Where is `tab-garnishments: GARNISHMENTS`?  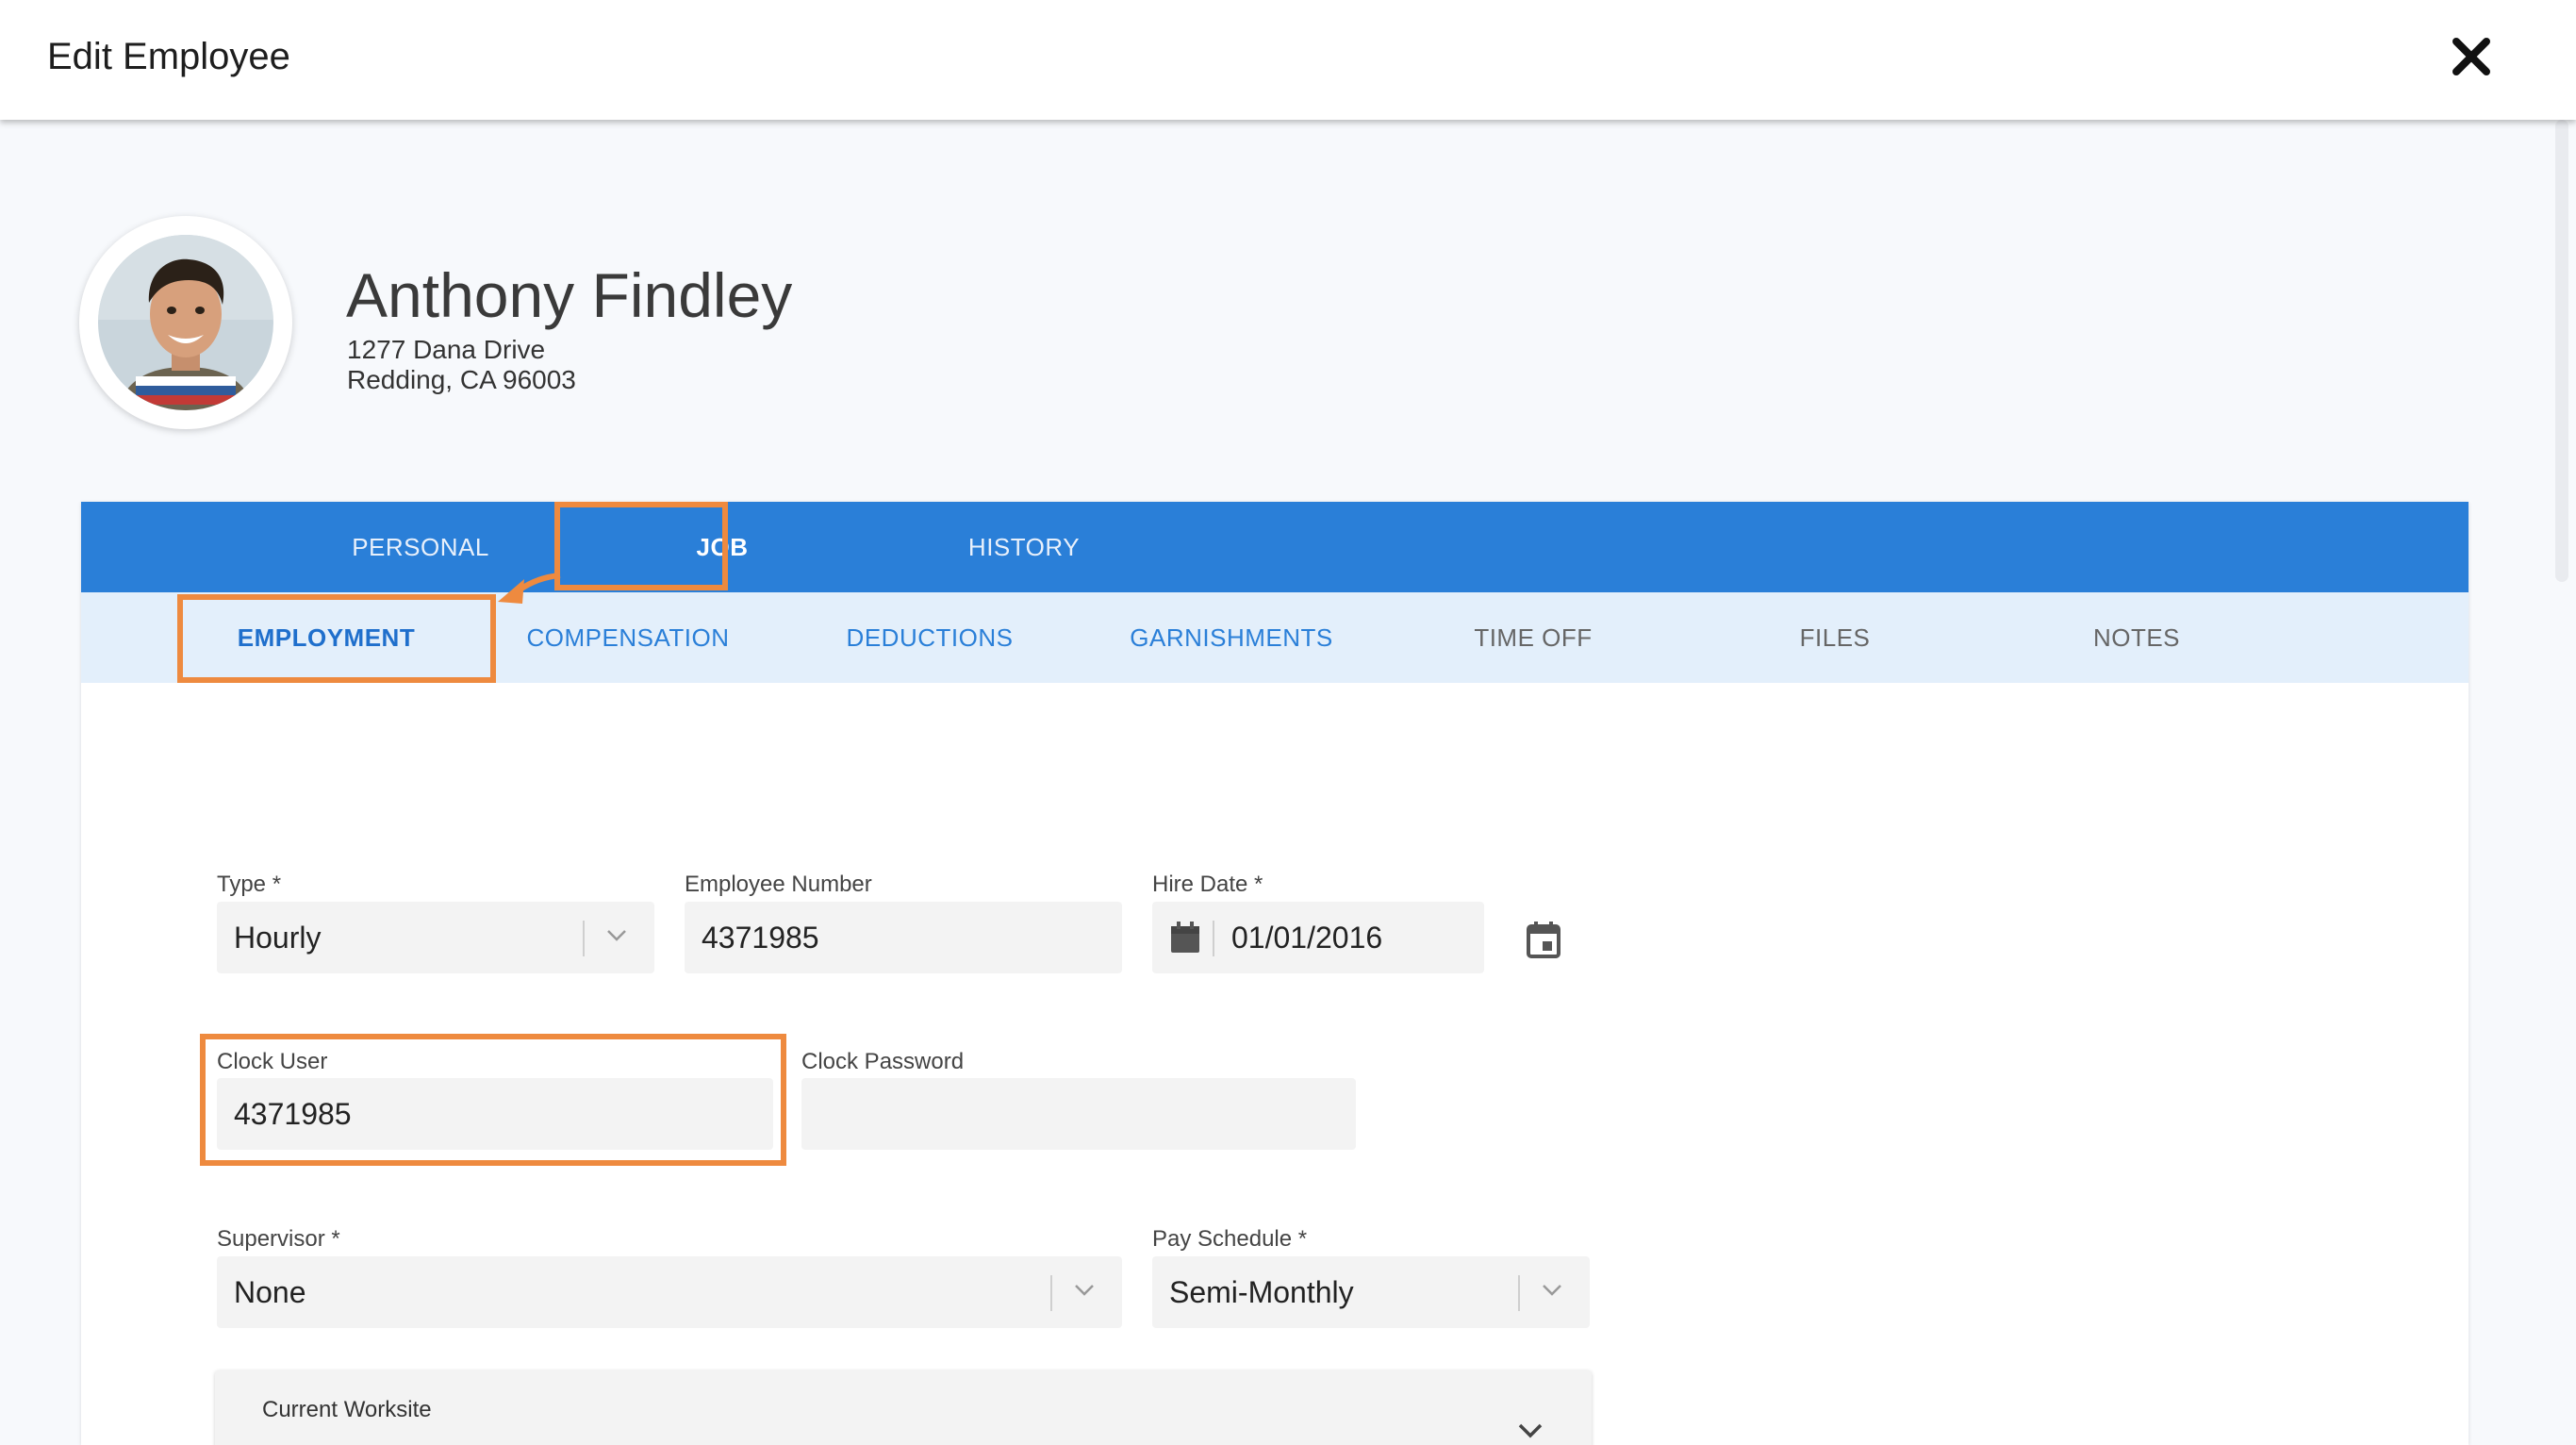 tab-garnishments: GARNISHMENTS is located at coordinates (1231, 637).